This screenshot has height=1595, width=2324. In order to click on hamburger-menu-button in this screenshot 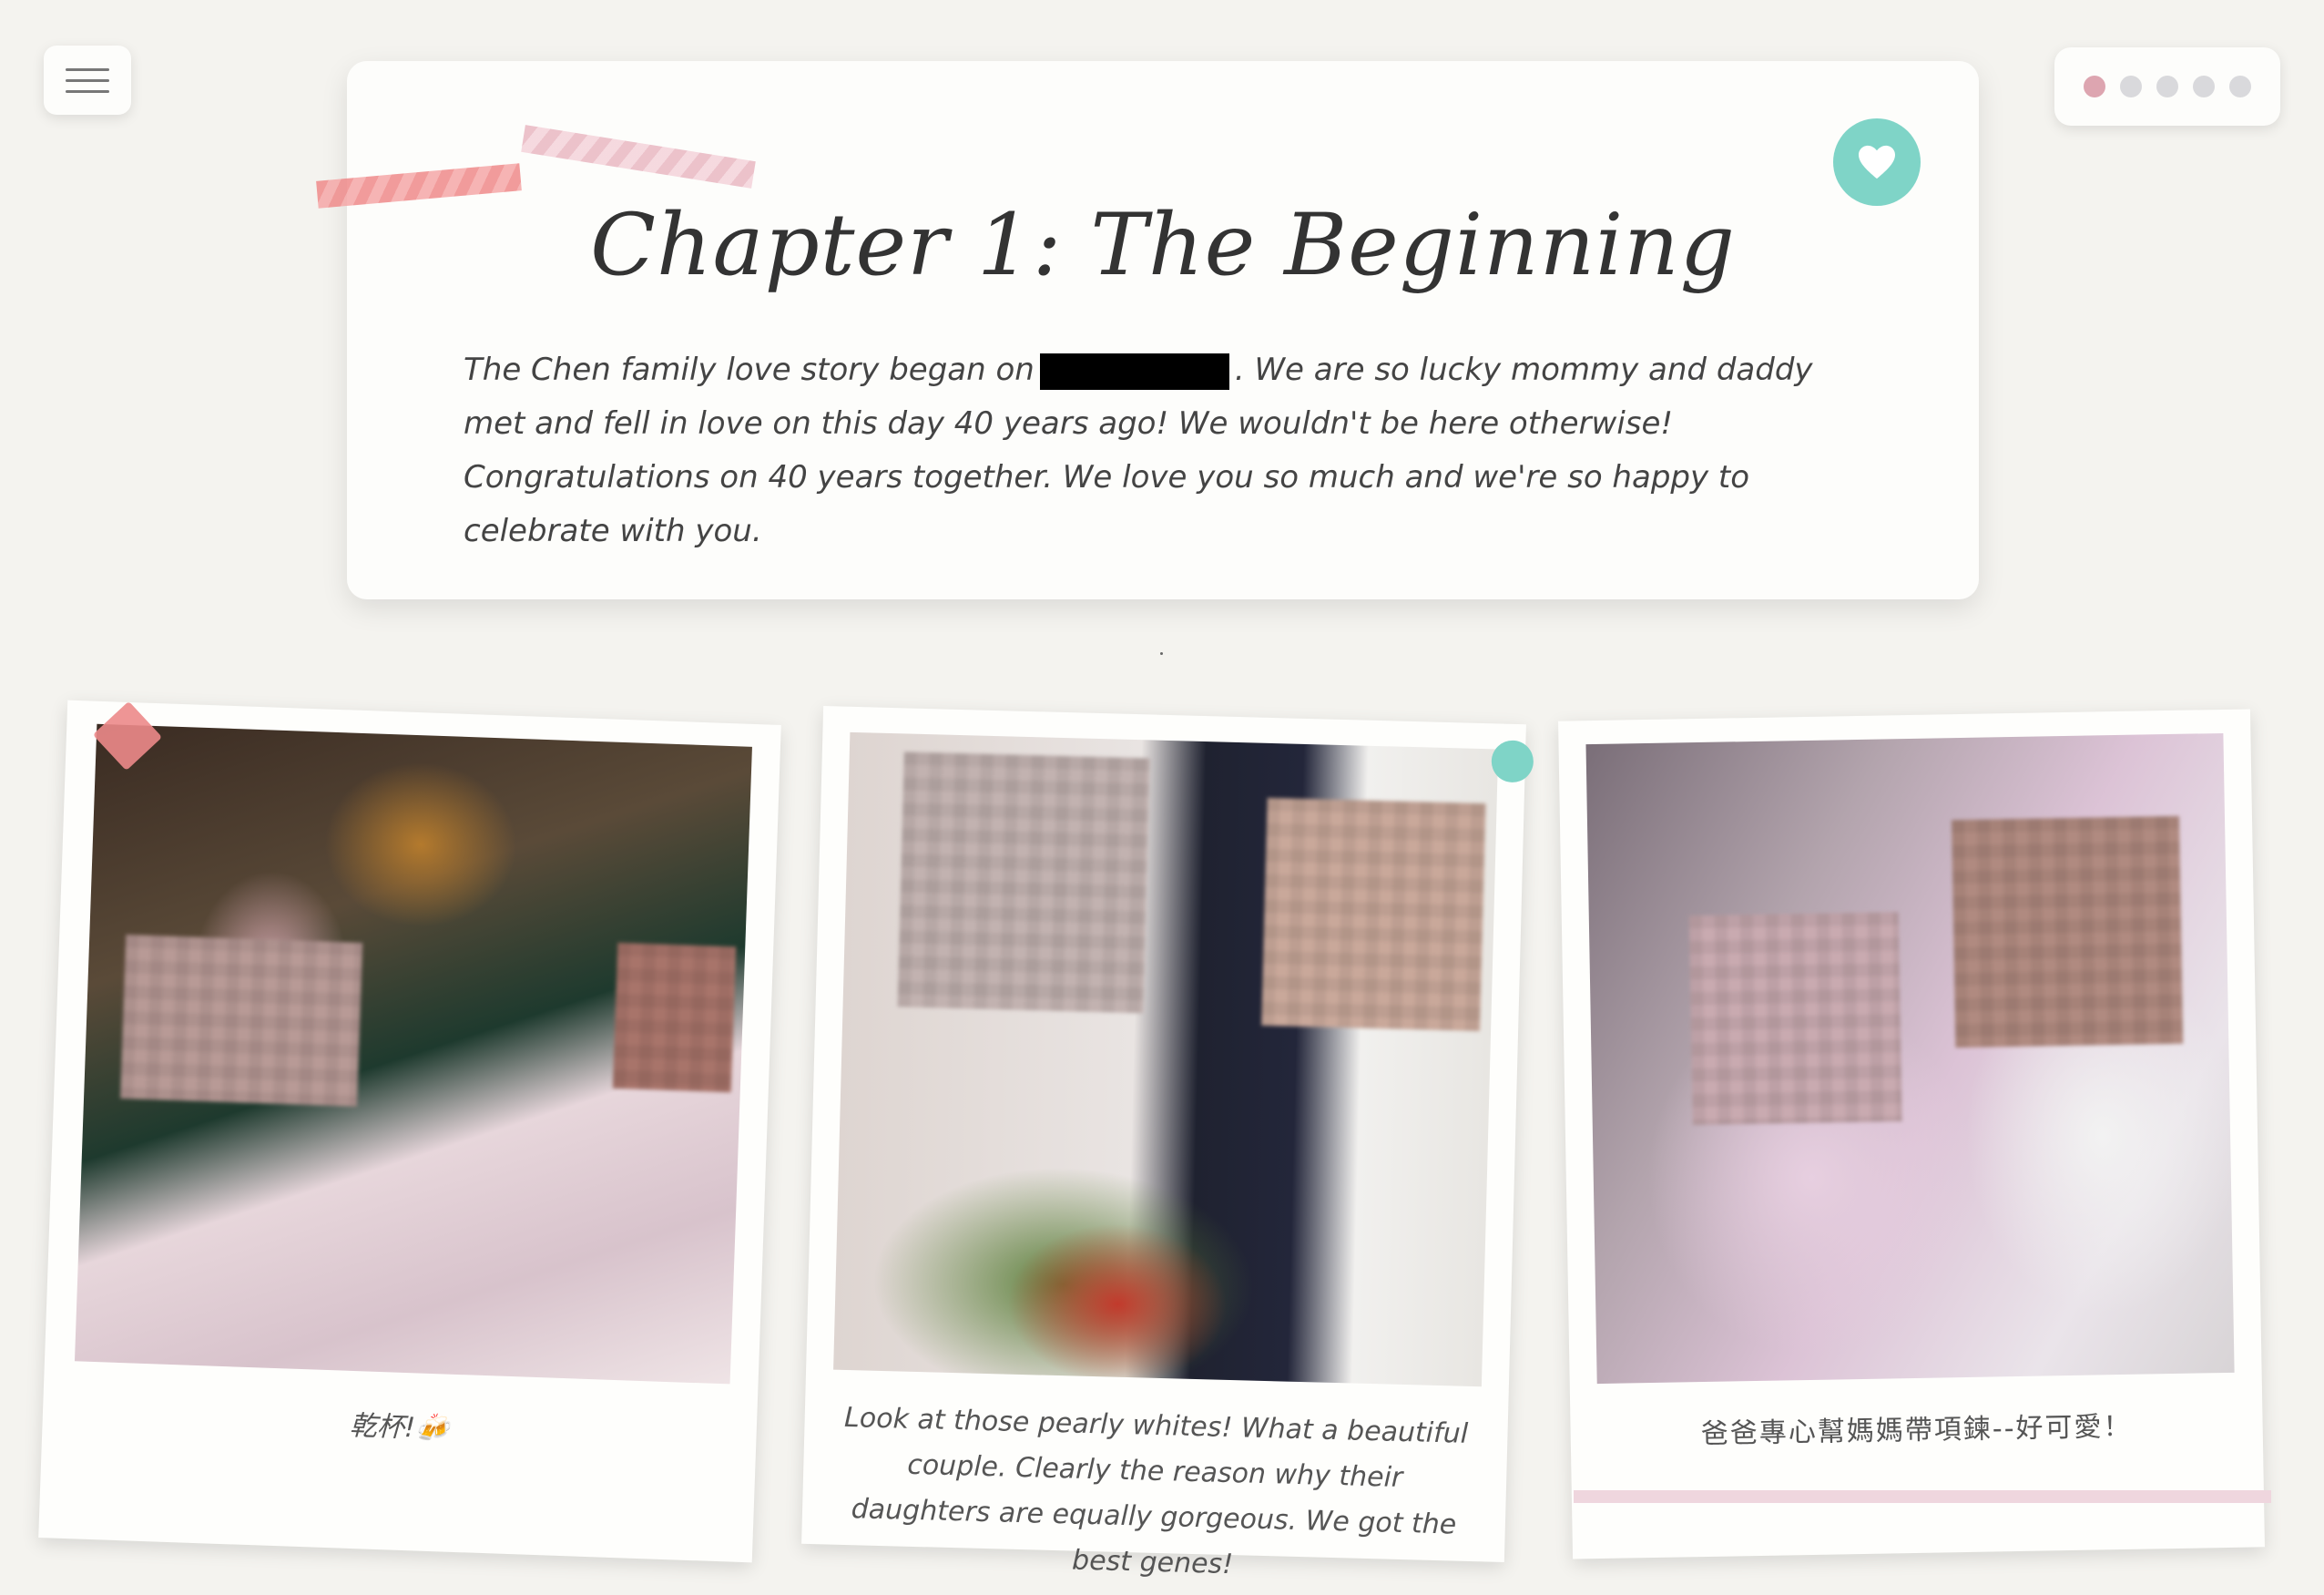, I will do `click(87, 80)`.